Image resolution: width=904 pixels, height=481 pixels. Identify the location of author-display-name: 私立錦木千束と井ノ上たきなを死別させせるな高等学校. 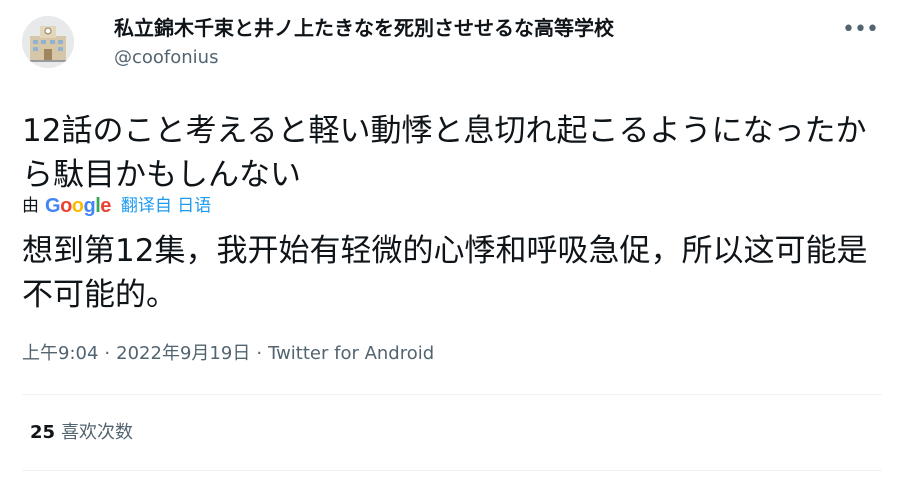
(364, 28).